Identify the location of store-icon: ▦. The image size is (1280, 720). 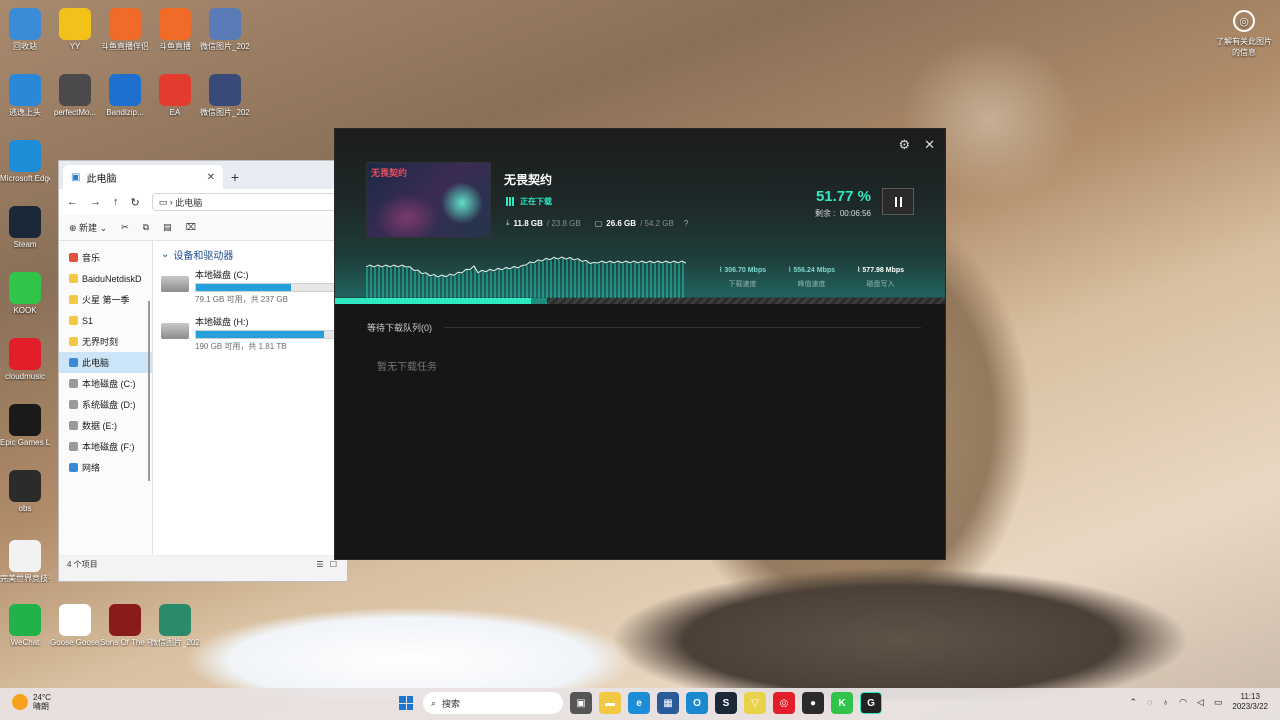
(668, 703).